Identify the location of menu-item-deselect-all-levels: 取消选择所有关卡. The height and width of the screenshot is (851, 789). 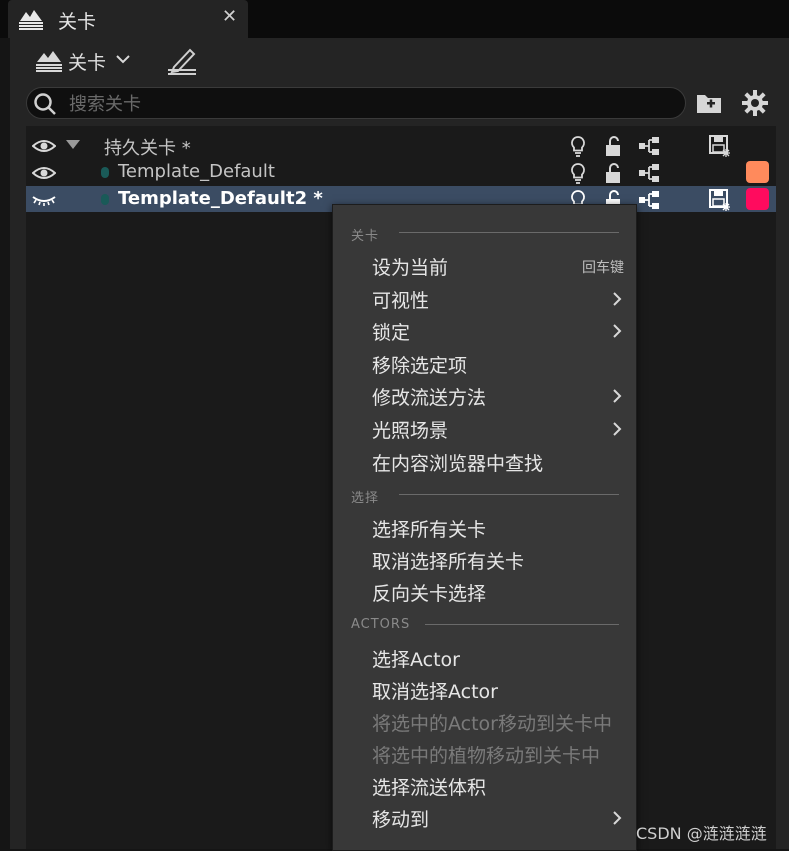
(484, 559).